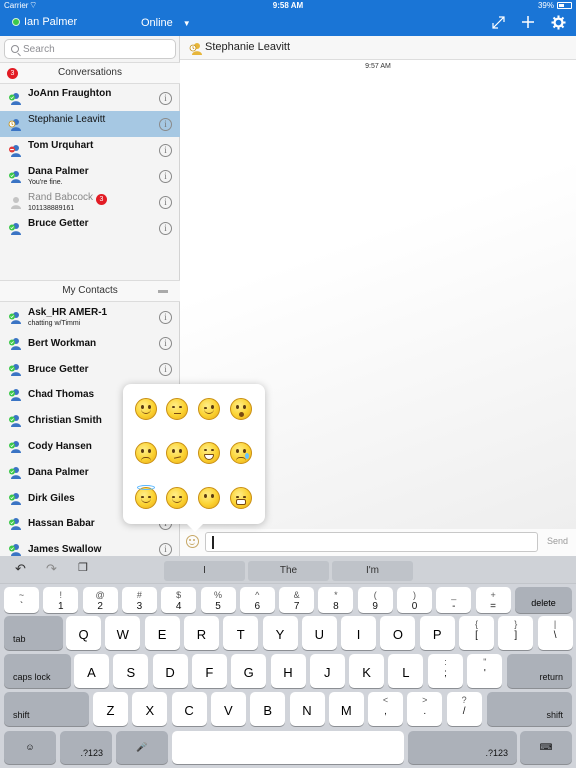  Describe the element at coordinates (445, 671) in the screenshot. I see `key: :;` at that location.